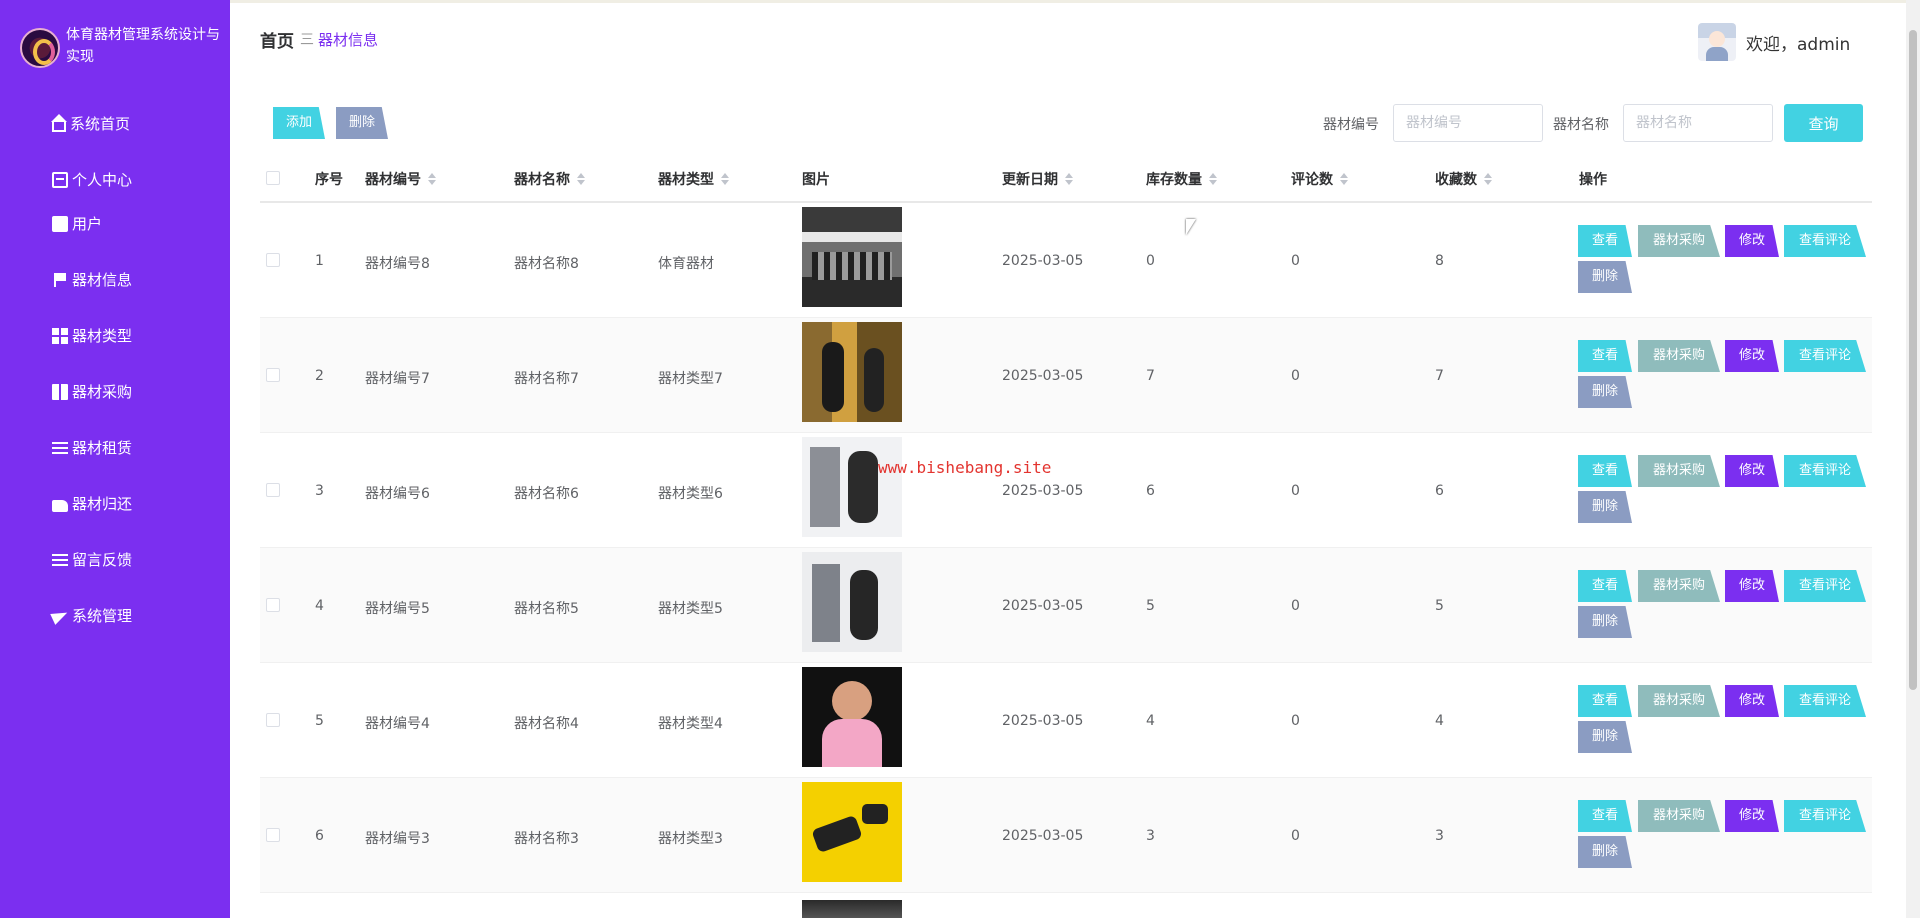 The image size is (1920, 918). What do you see at coordinates (690, 379) in the screenshot?
I see `cell-type: 器材类型7` at bounding box center [690, 379].